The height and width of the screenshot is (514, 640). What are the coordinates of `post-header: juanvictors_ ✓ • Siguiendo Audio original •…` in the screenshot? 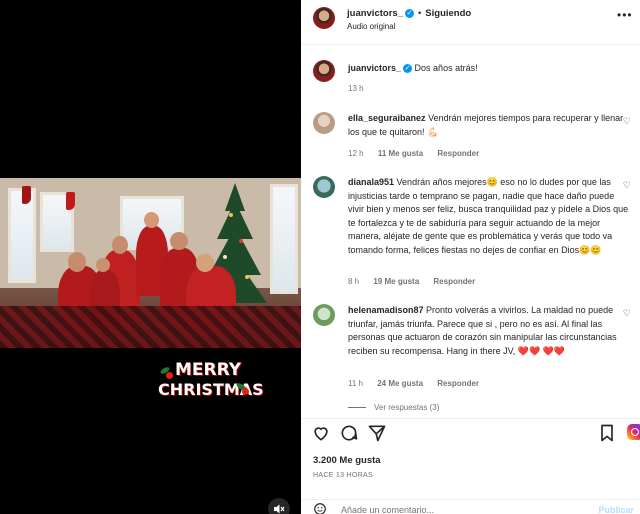 It's located at (470, 22).